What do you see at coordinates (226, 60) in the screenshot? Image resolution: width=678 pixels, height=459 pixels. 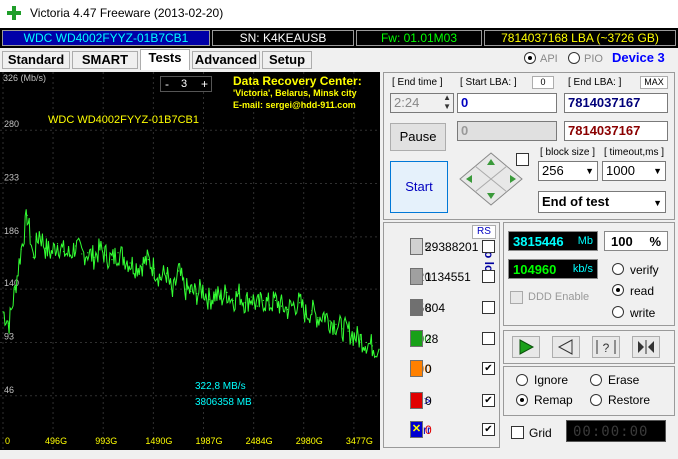 I see `tab-advanced: Advanced` at bounding box center [226, 60].